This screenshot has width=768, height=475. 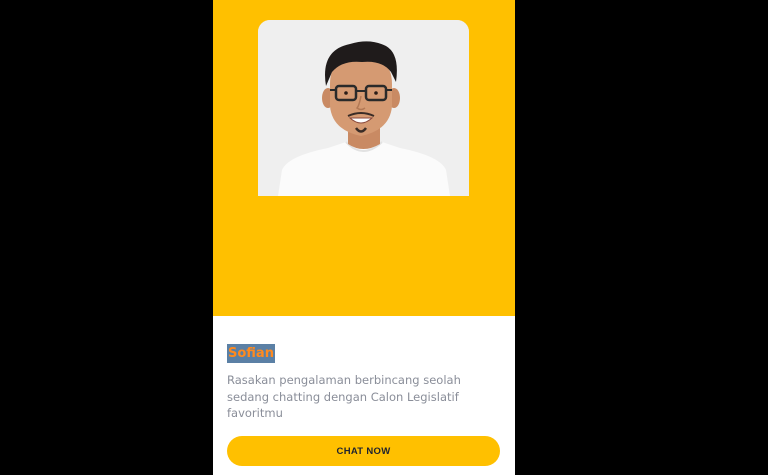 What do you see at coordinates (251, 353) in the screenshot?
I see `candidate-name: Sofian` at bounding box center [251, 353].